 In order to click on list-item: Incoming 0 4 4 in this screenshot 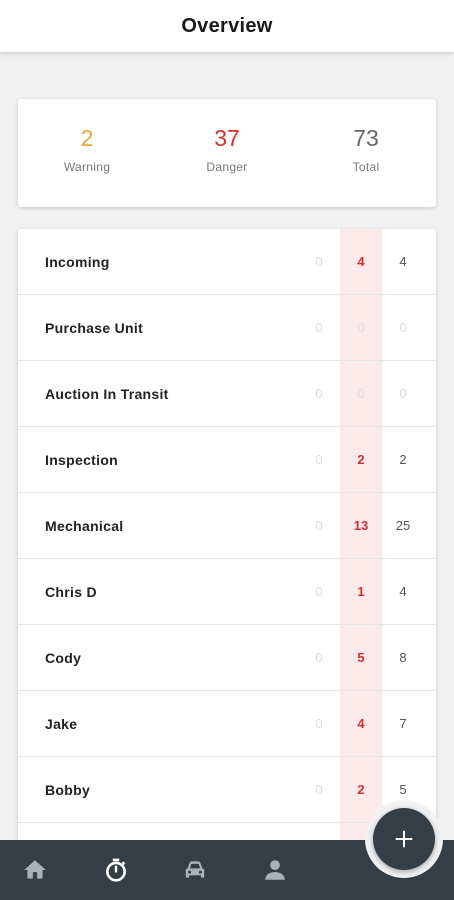, I will do `click(227, 262)`.